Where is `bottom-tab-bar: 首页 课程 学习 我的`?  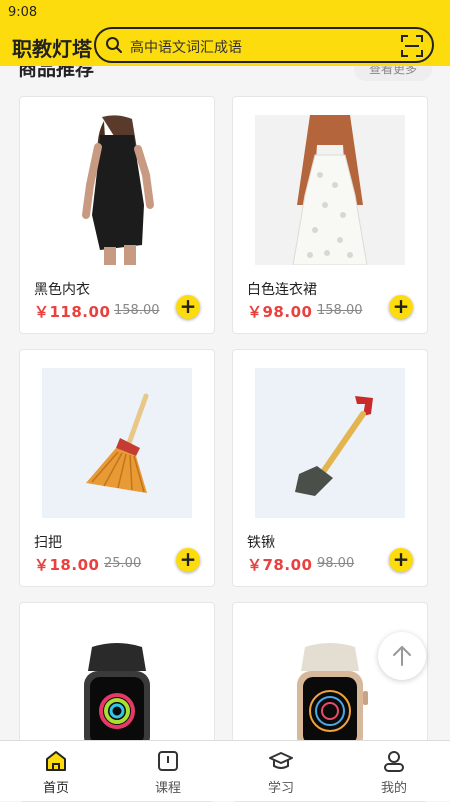 bottom-tab-bar: 首页 课程 学习 我的 is located at coordinates (225, 770).